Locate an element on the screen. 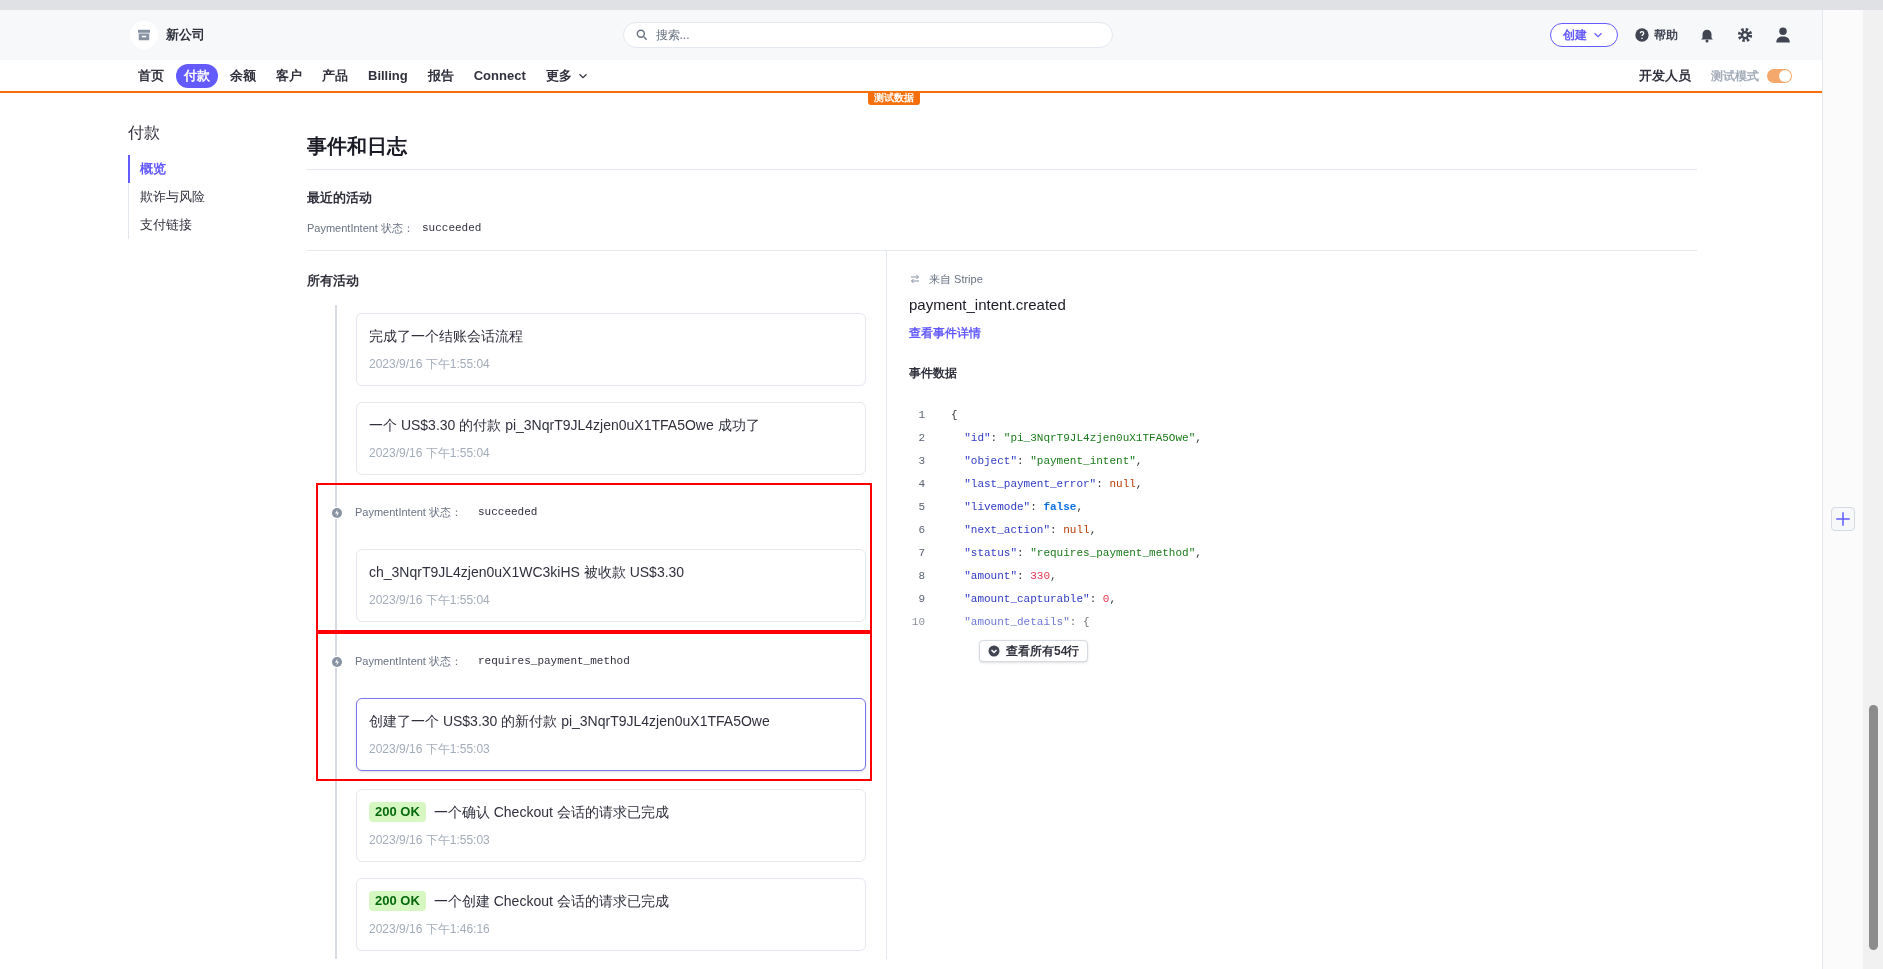 The width and height of the screenshot is (1883, 969). code-line: "amount_details": { is located at coordinates (1026, 623).